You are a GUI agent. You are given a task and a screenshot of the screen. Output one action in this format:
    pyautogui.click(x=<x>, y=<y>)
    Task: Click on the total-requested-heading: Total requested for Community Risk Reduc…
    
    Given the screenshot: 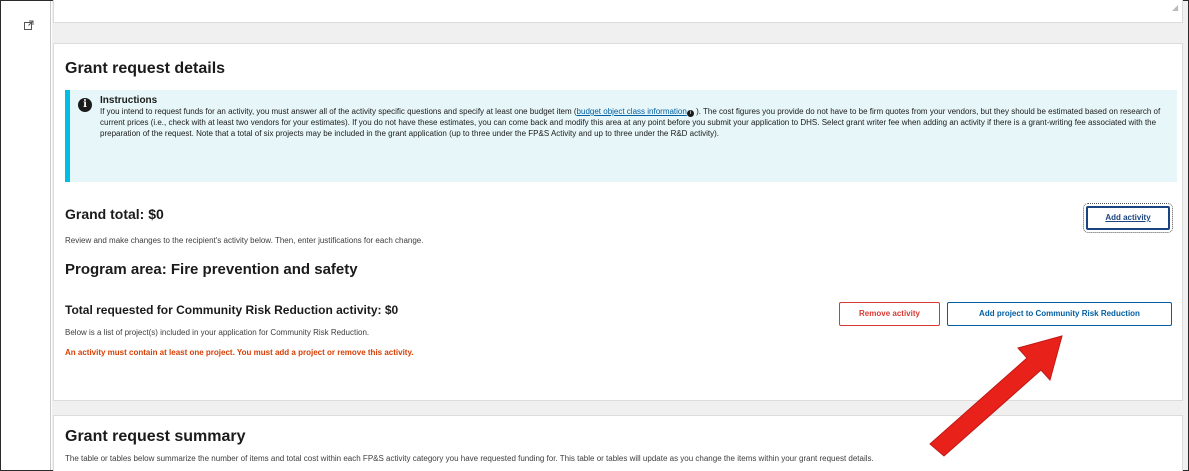 What is the action you would take?
    pyautogui.click(x=232, y=310)
    